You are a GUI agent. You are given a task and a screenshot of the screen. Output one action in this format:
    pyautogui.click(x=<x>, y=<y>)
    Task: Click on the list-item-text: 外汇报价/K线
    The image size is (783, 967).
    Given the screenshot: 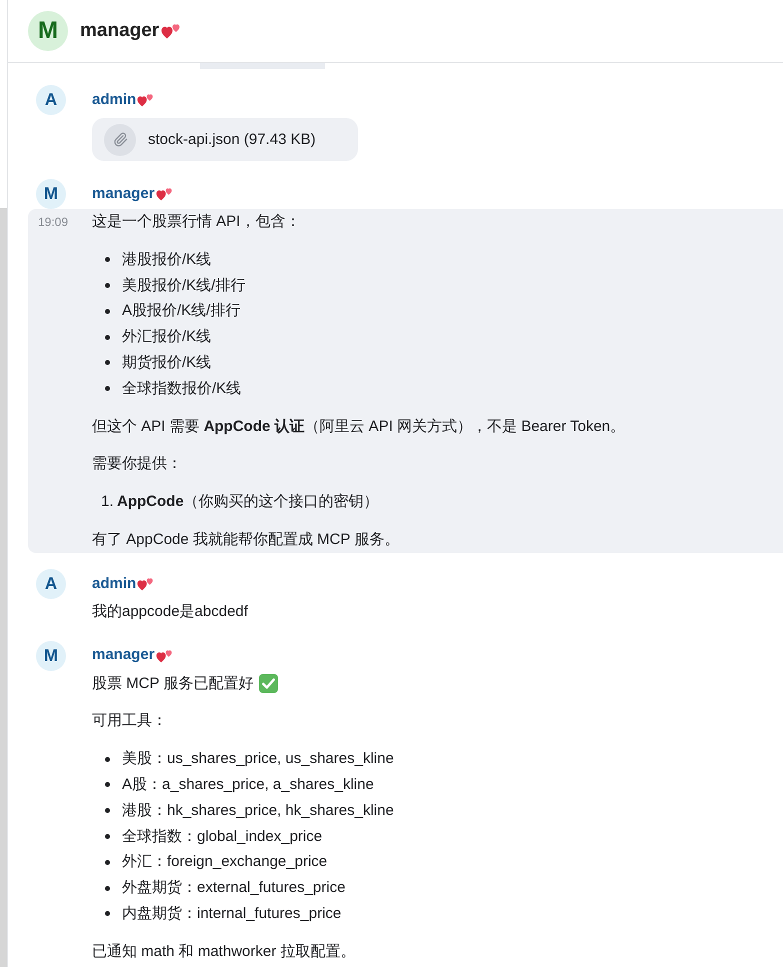 What is the action you would take?
    pyautogui.click(x=167, y=337)
    